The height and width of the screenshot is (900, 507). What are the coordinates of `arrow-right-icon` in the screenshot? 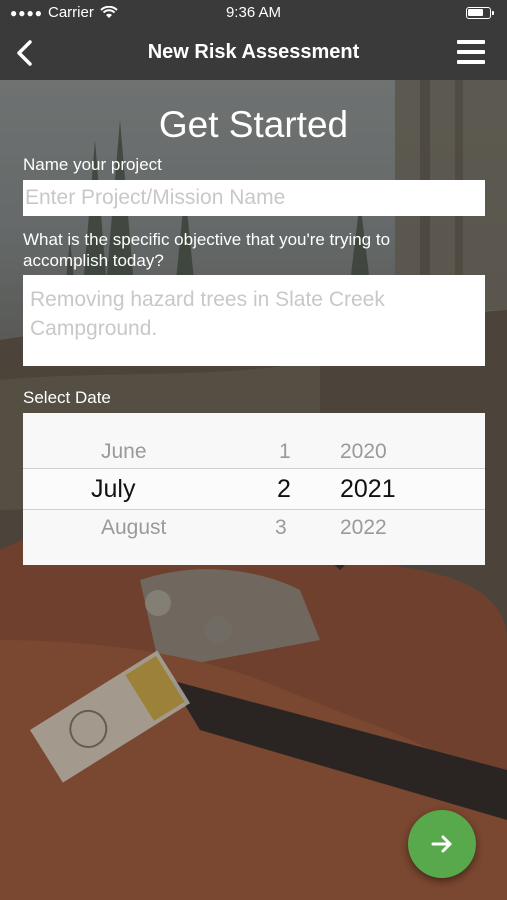 It's located at (441, 844).